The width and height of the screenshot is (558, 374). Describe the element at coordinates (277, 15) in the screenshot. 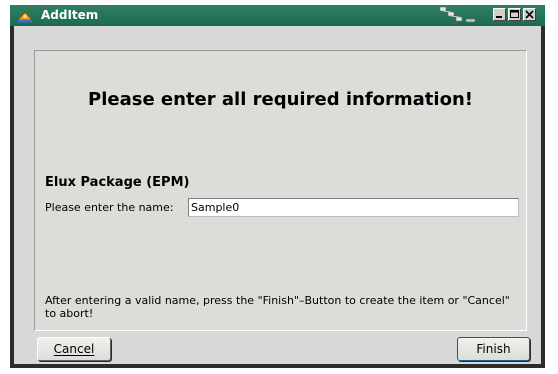

I see `title-bar: AddItem` at that location.